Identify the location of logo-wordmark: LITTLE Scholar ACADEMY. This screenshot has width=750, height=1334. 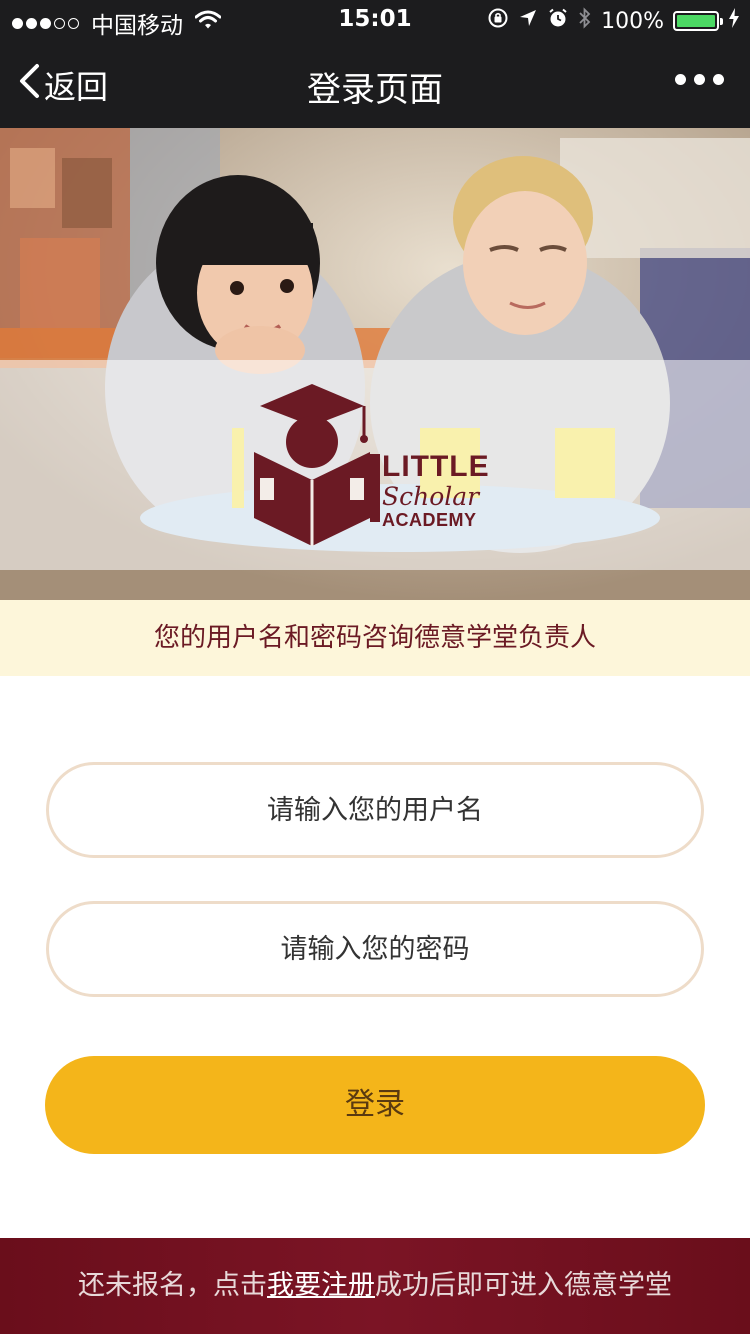
(436, 490).